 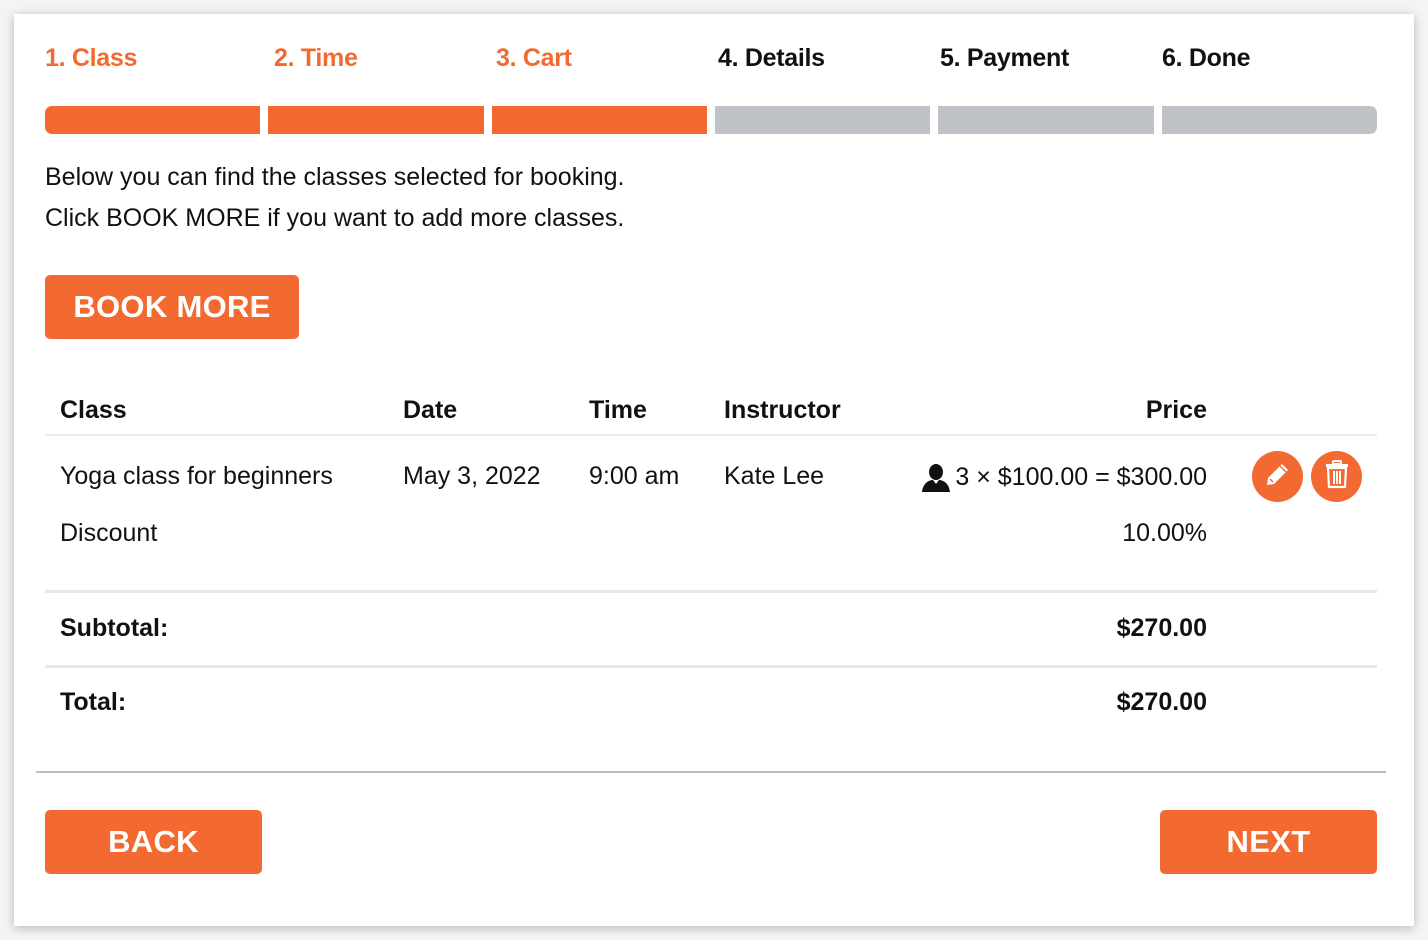 I want to click on item-time: 9:00 am, so click(x=634, y=476).